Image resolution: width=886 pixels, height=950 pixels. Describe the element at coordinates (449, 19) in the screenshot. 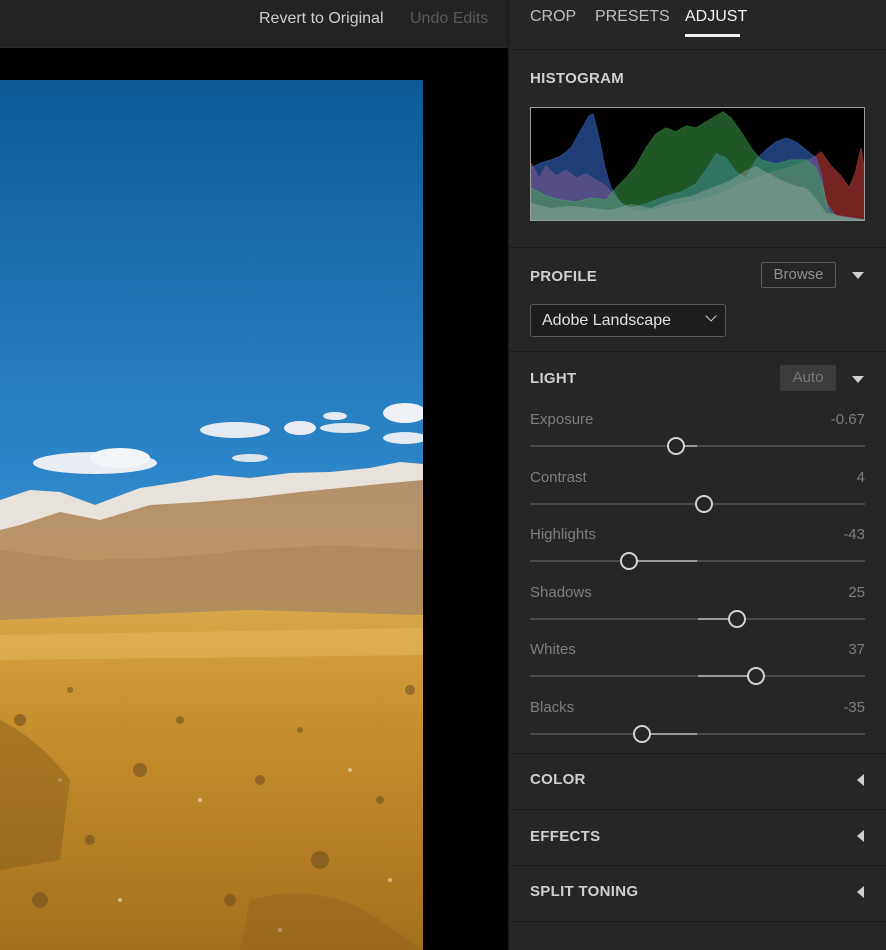

I see `undo-edits-button: Undo Edits` at that location.